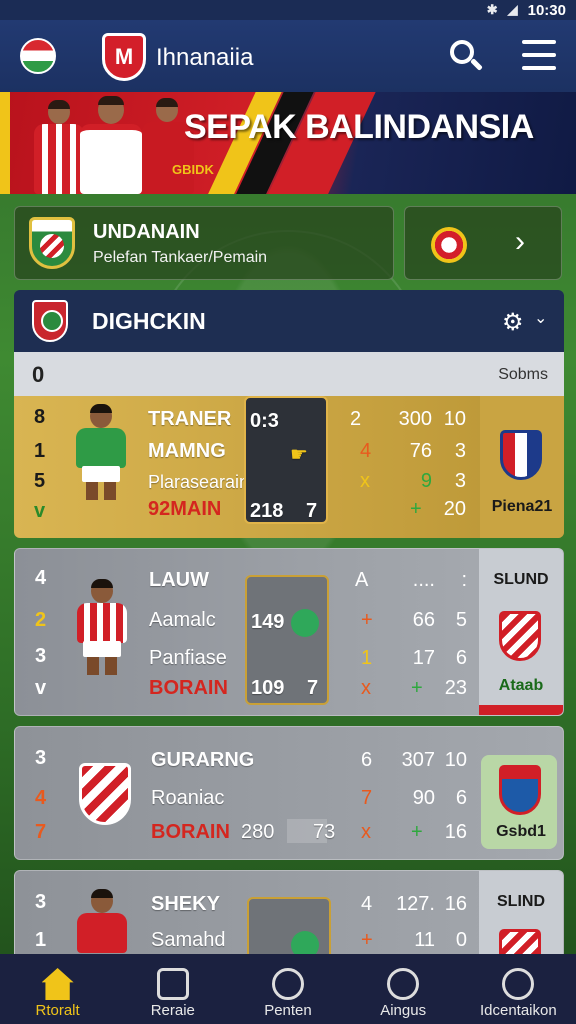 The width and height of the screenshot is (576, 1024). I want to click on team-side-panel: Gsbd1, so click(521, 793).